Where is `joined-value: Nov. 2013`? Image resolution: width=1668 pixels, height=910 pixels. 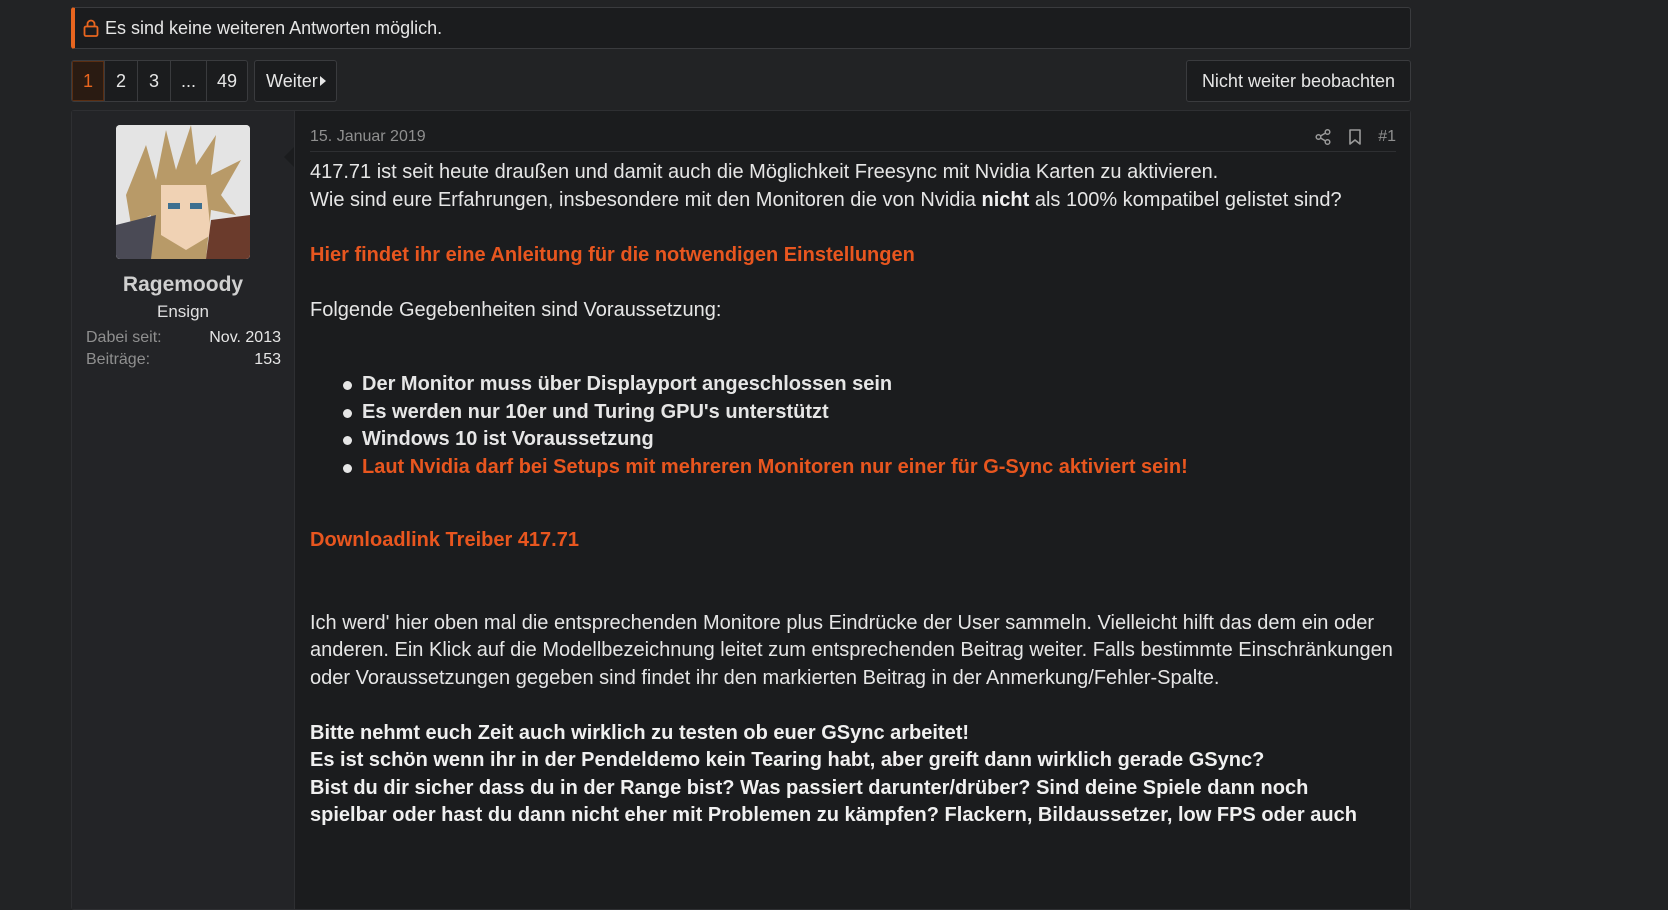 joined-value: Nov. 2013 is located at coordinates (245, 337).